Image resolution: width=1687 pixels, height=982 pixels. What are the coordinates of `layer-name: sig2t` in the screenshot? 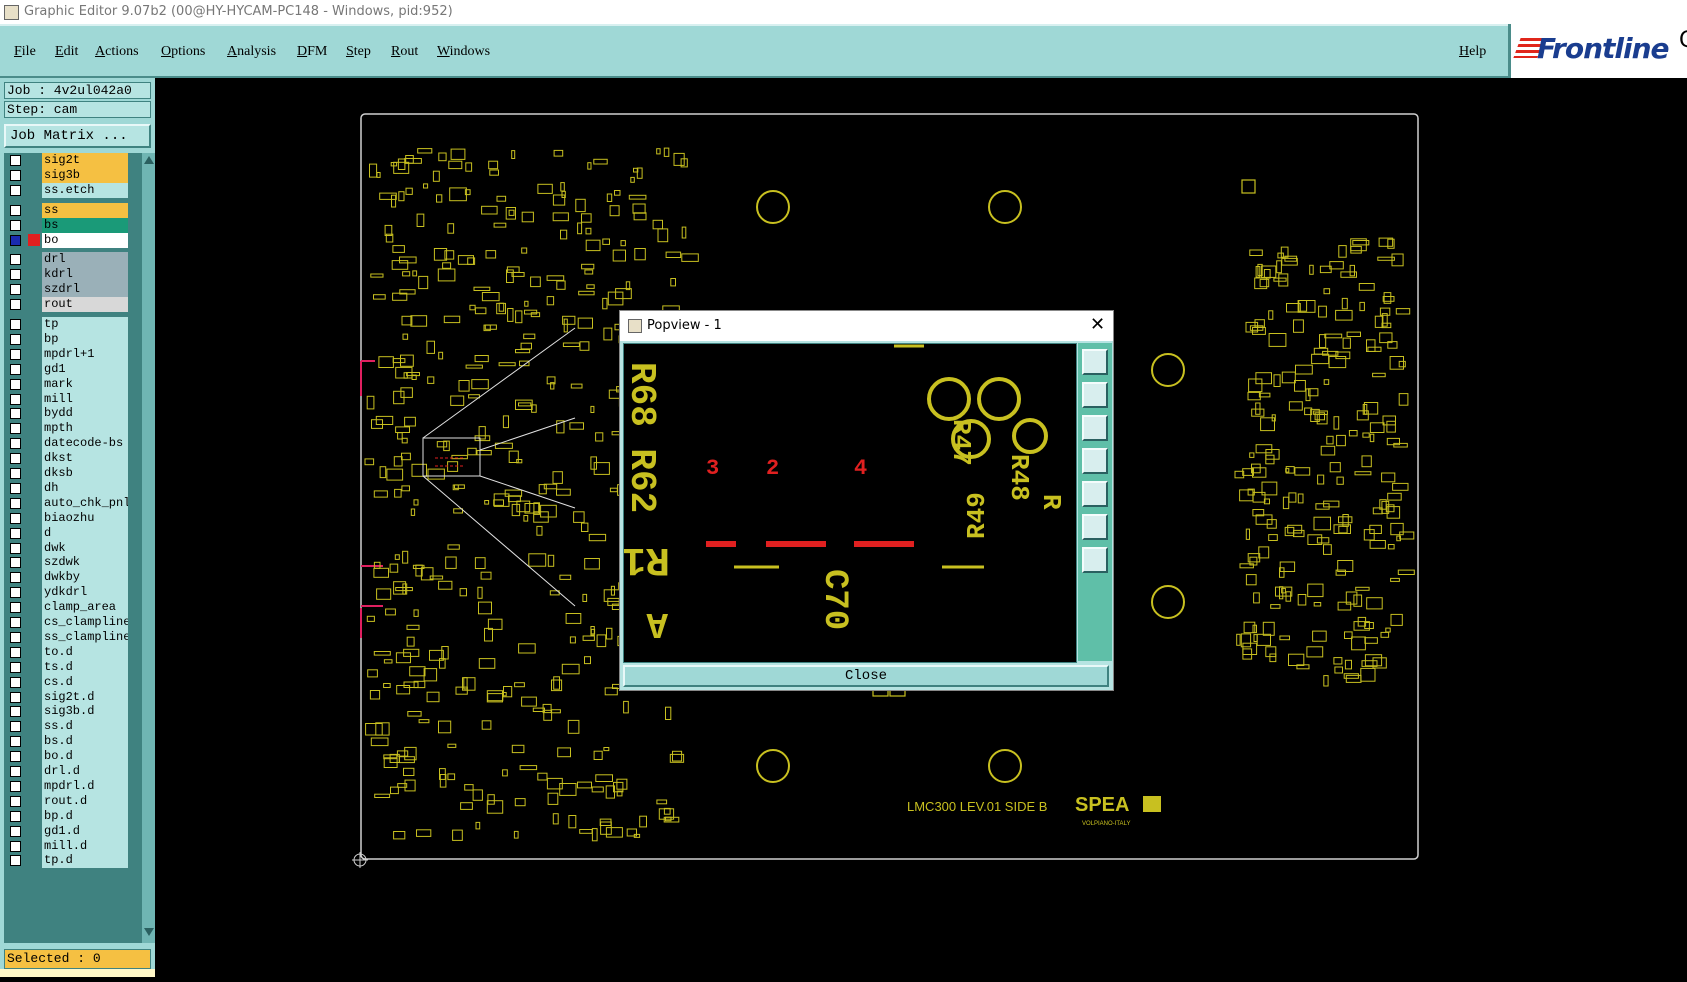 It's located at (85, 160).